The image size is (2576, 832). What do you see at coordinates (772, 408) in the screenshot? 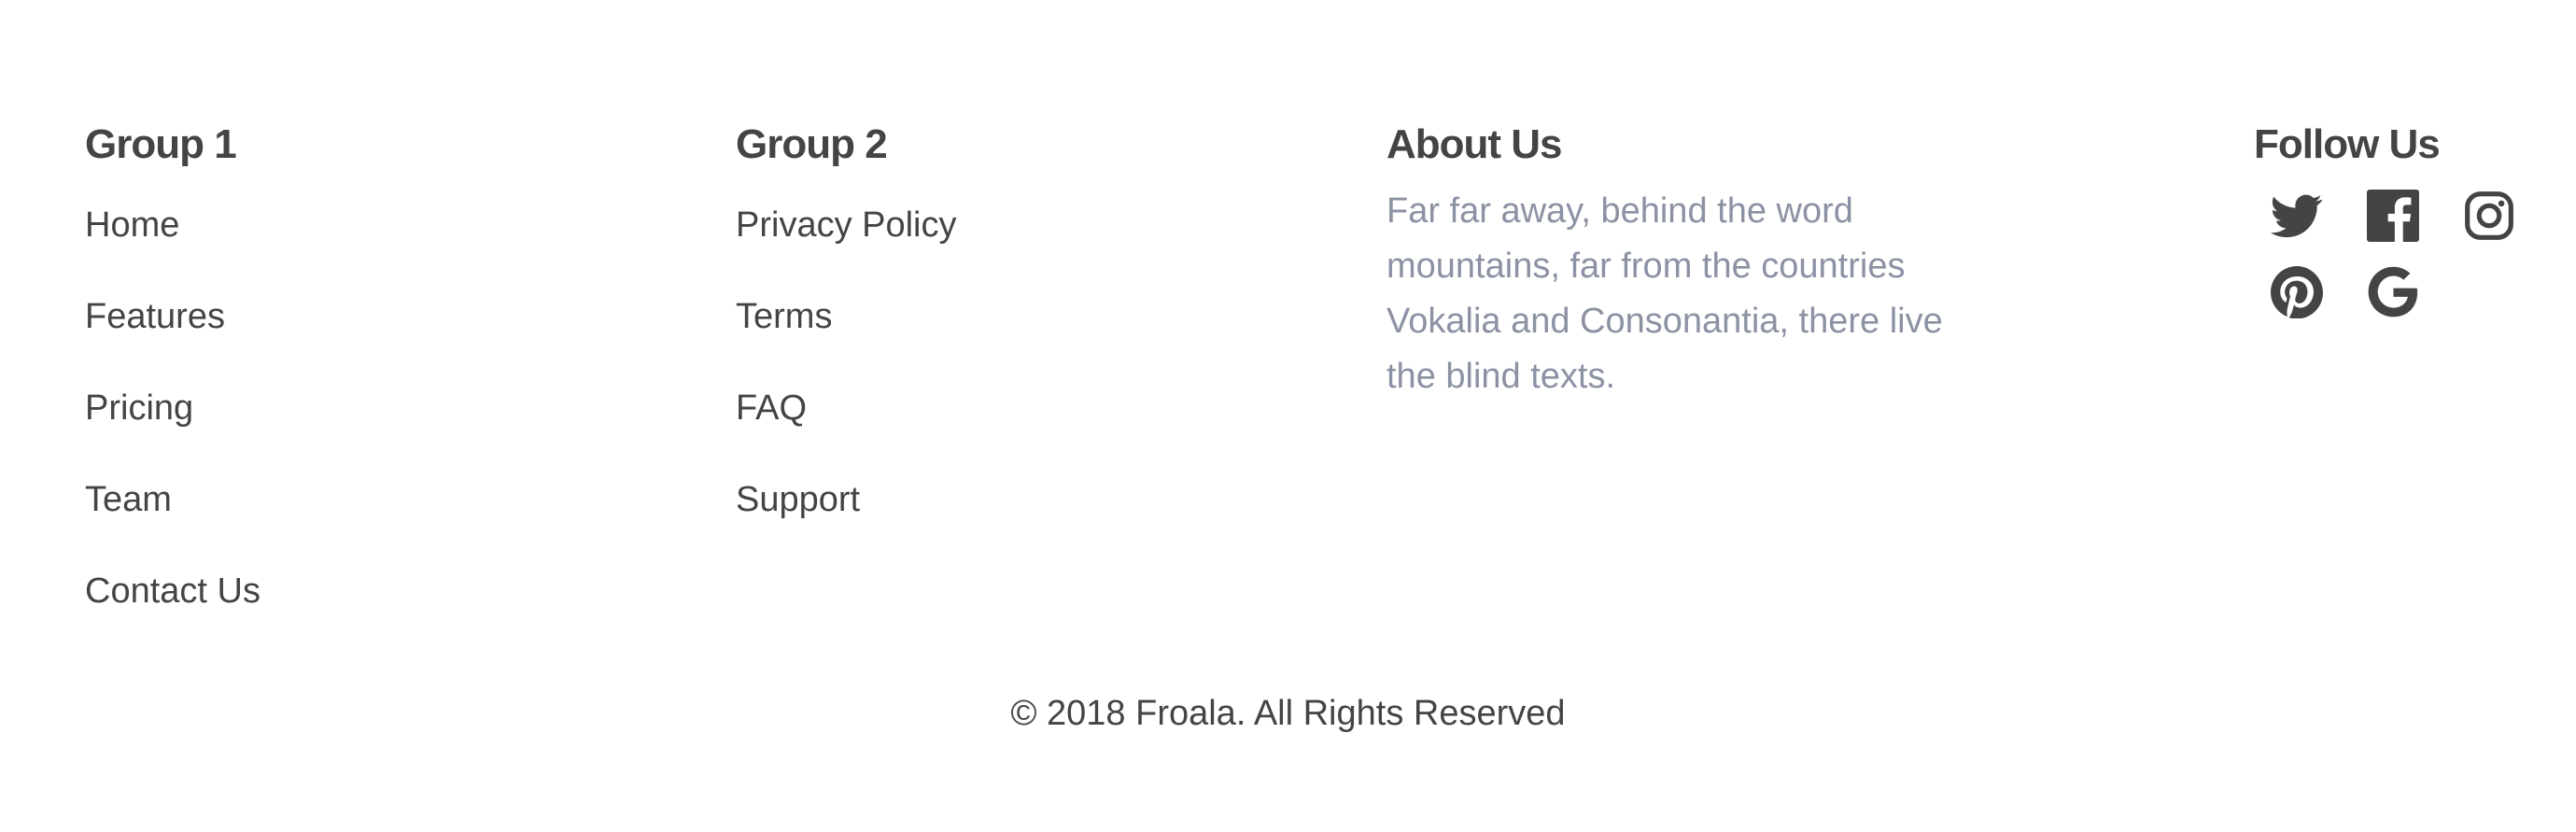
I see `link-faq: FAQ` at bounding box center [772, 408].